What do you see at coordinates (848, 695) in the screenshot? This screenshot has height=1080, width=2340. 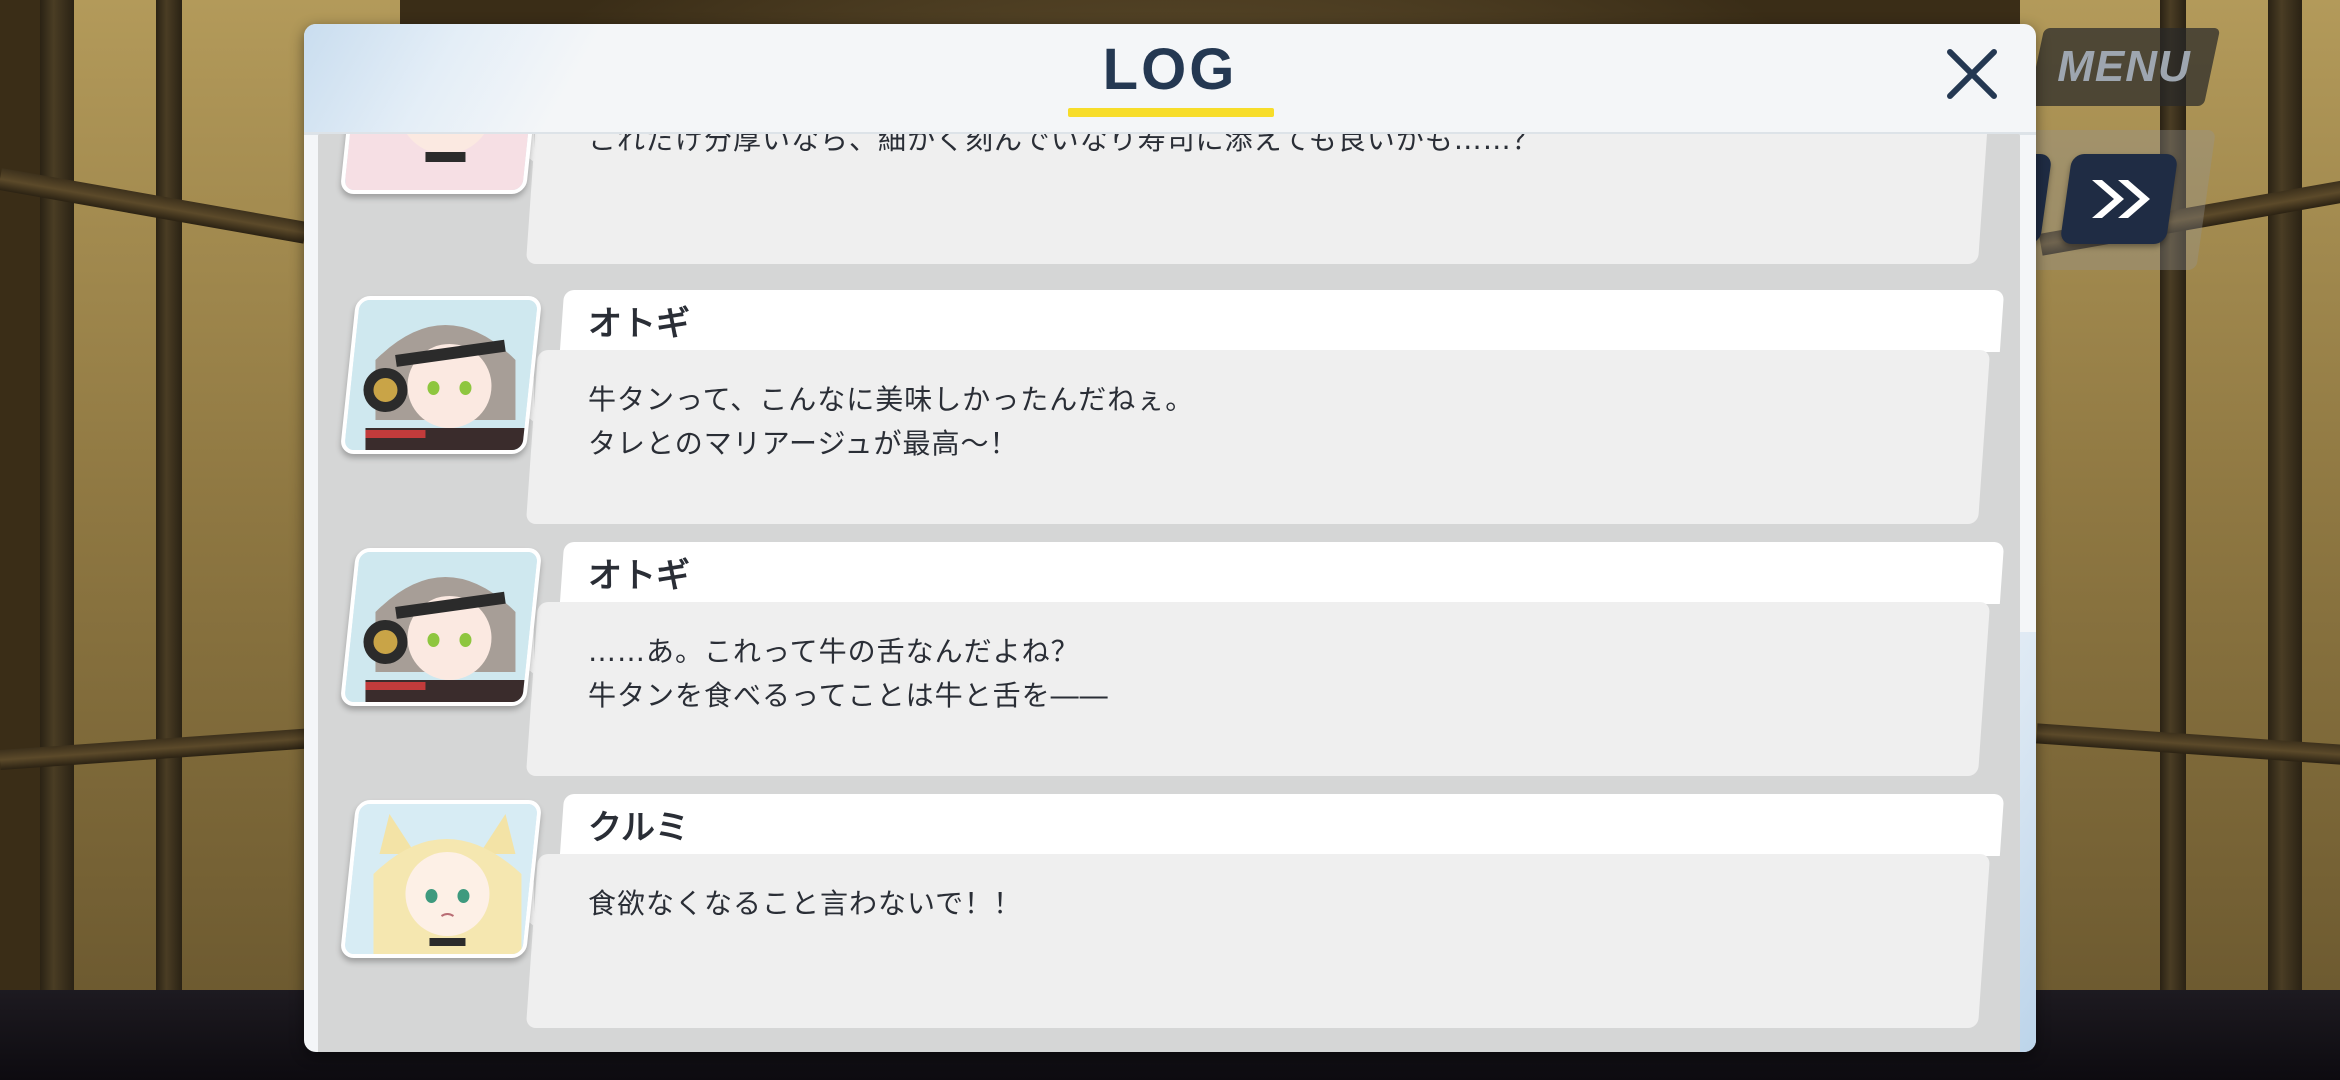 I see `dialogue-line: 牛タンを食べるってことは牛と舌を――` at bounding box center [848, 695].